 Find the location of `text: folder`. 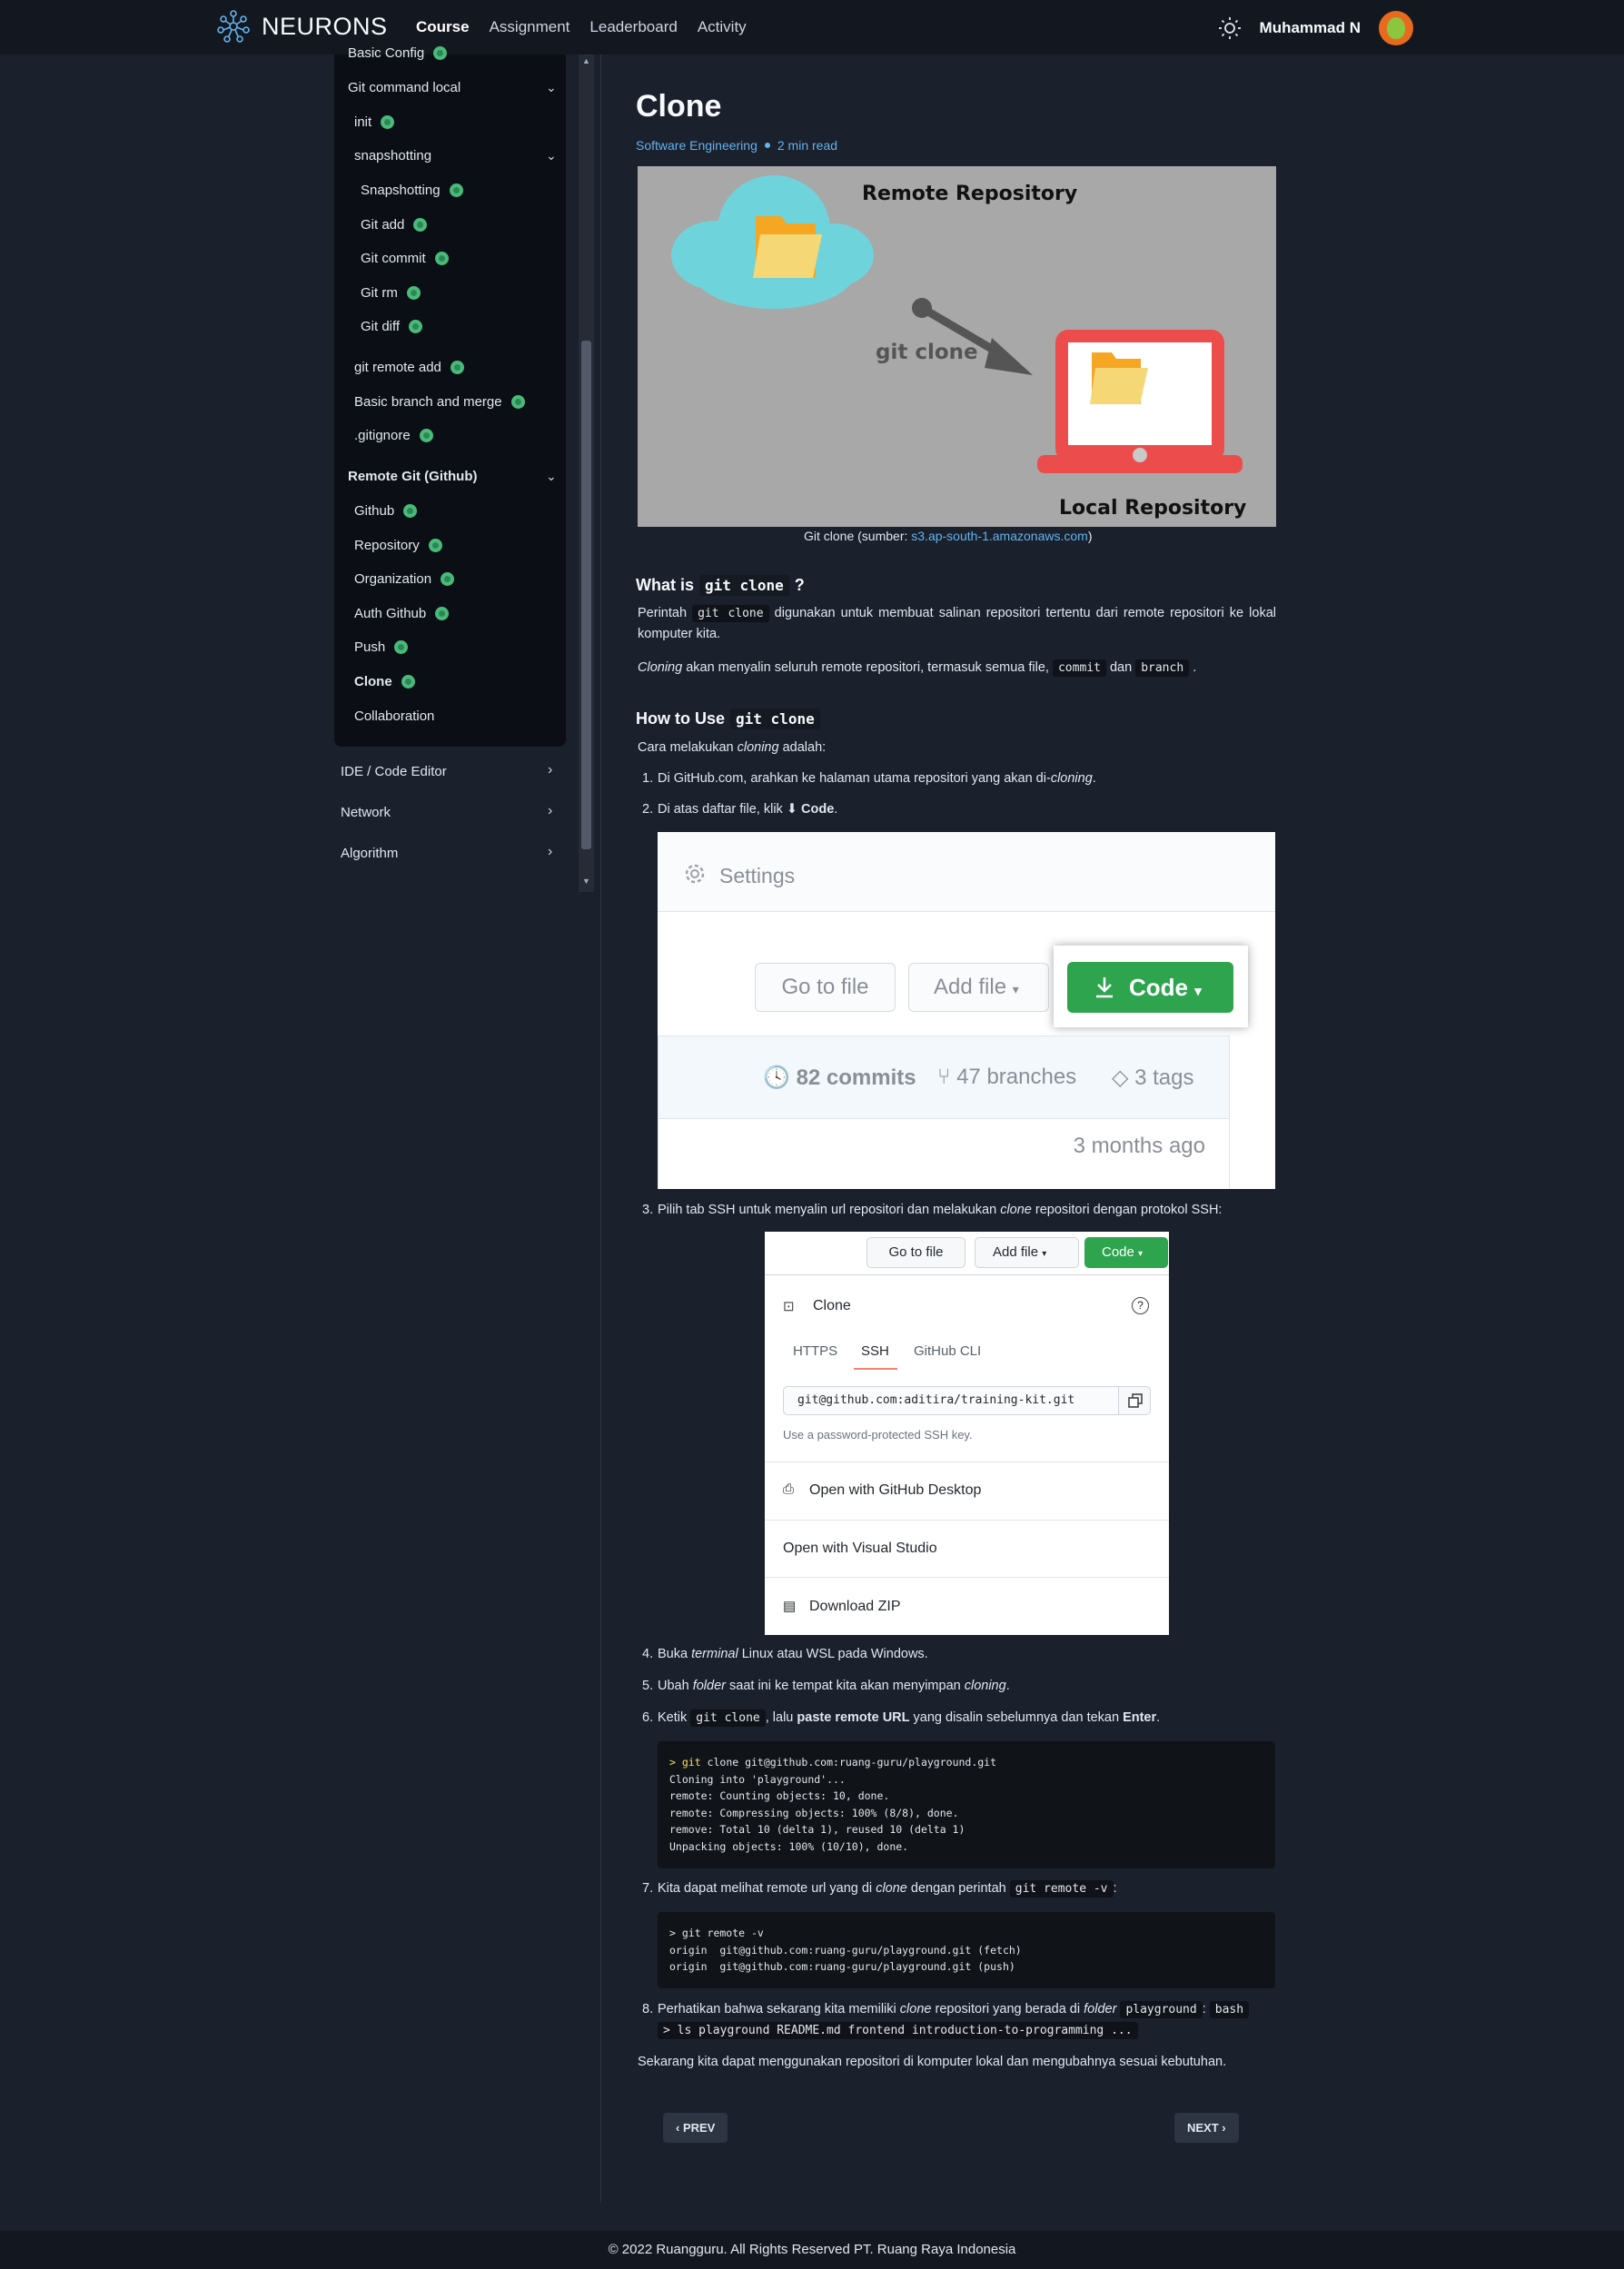

text: folder is located at coordinates (1100, 2009).